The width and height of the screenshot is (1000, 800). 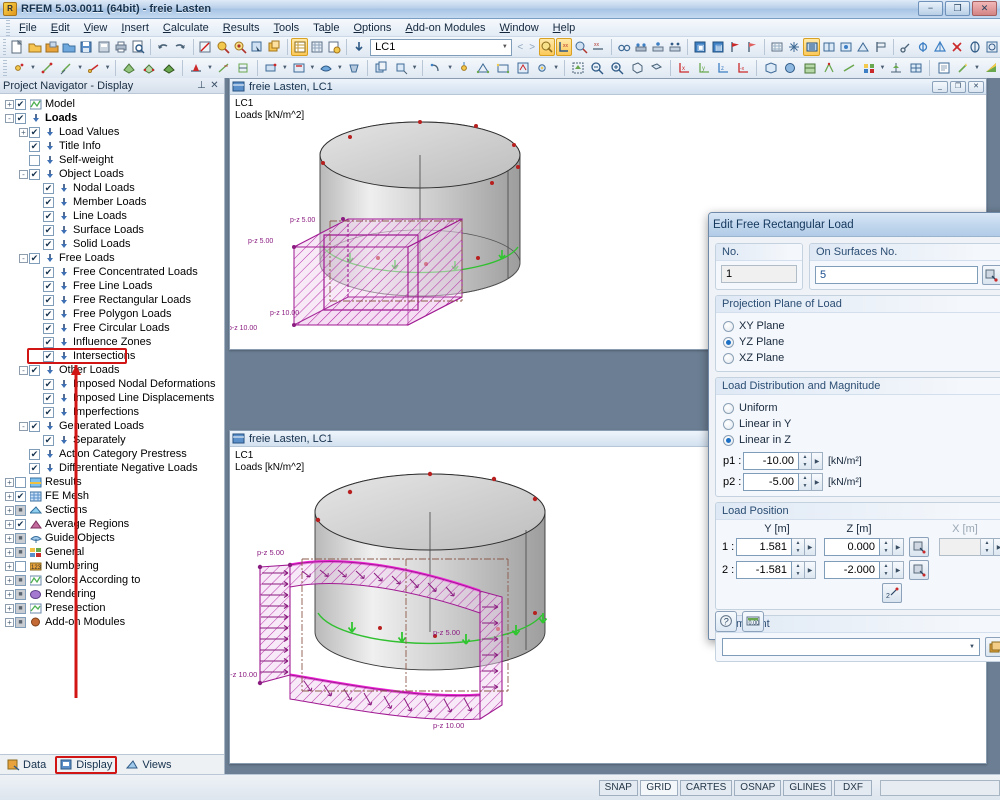 I want to click on new-member-icon, so click(x=94, y=68).